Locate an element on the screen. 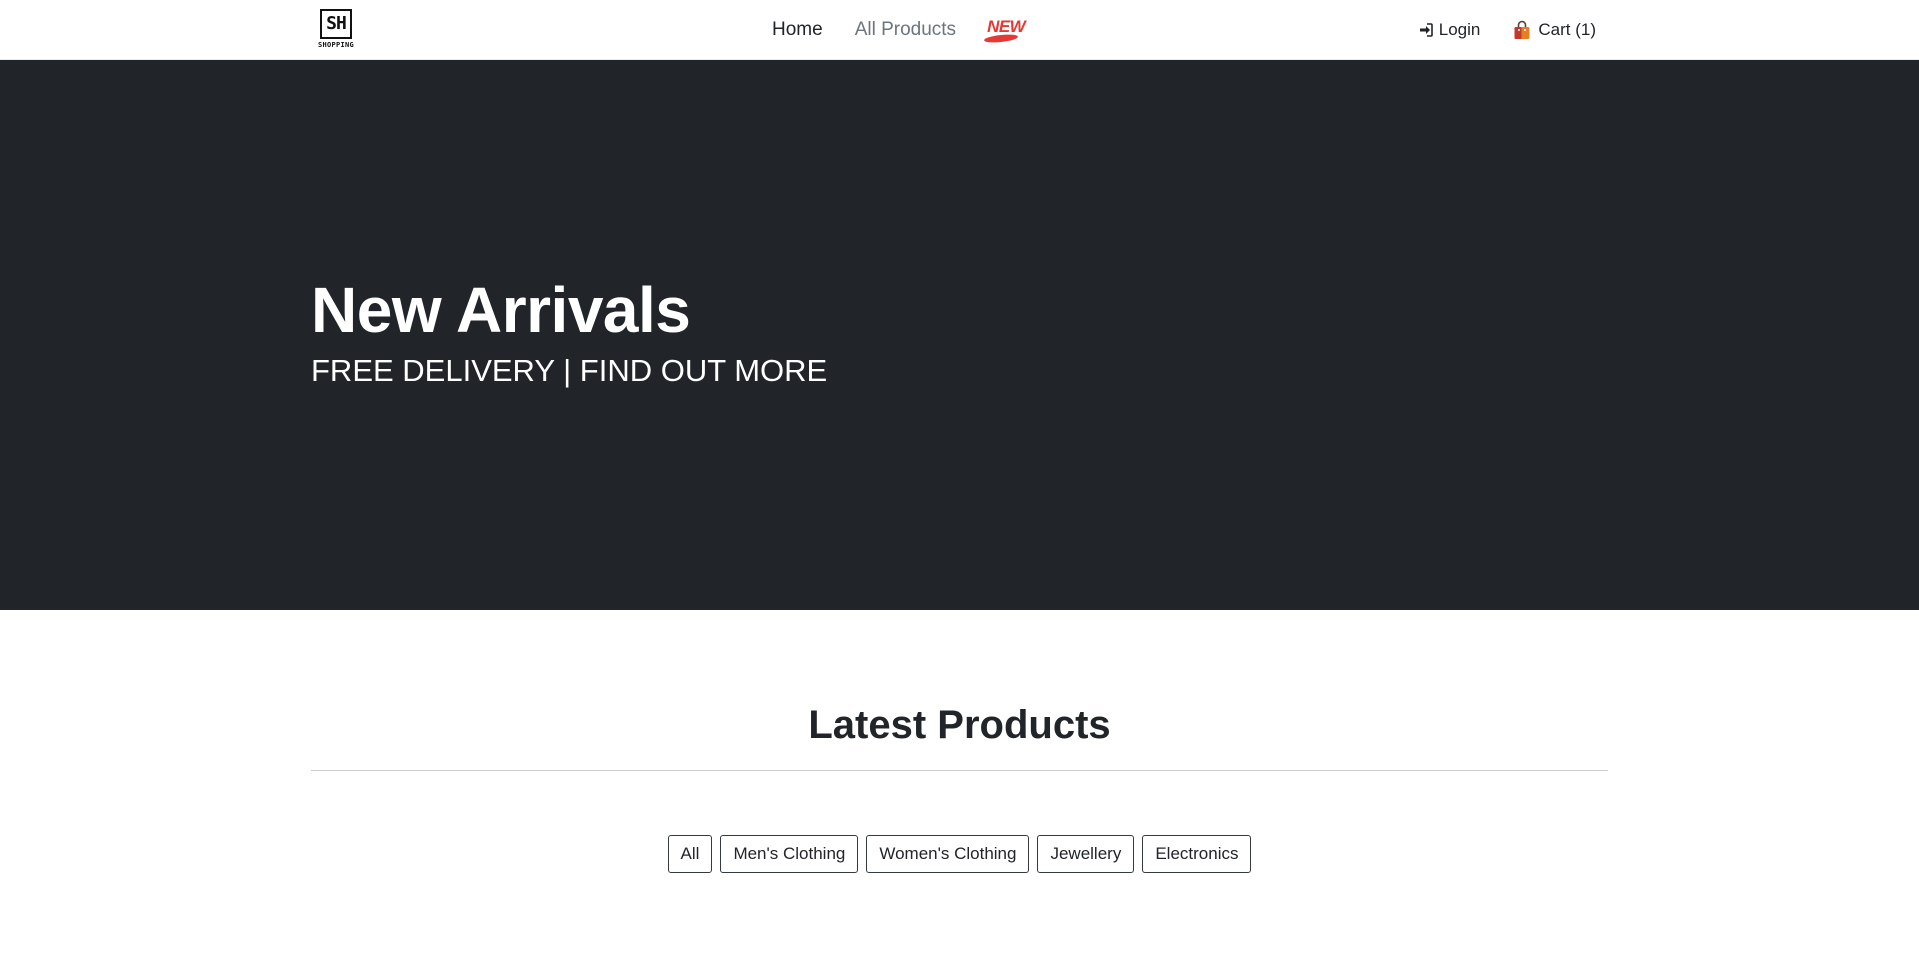 Image resolution: width=1919 pixels, height=966 pixels. section-divider is located at coordinates (959, 770).